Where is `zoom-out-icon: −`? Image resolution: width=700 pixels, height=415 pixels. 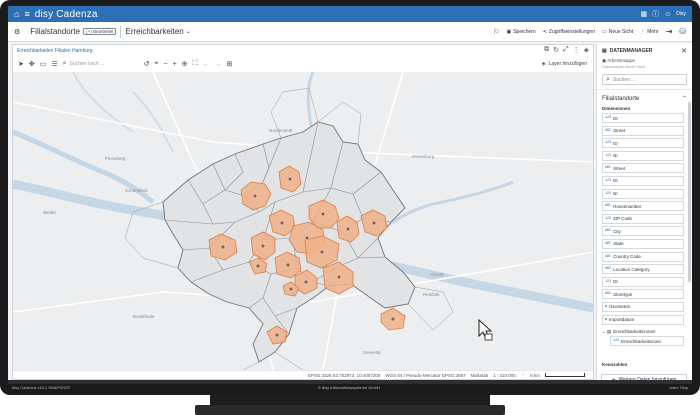
zoom-out-icon: − is located at coordinates (165, 64).